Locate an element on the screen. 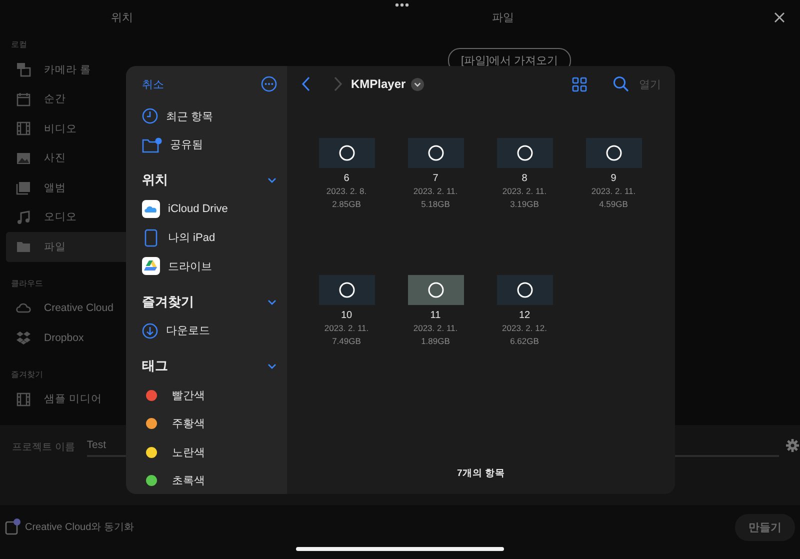  file-date: 2023. 2. 12. is located at coordinates (524, 328).